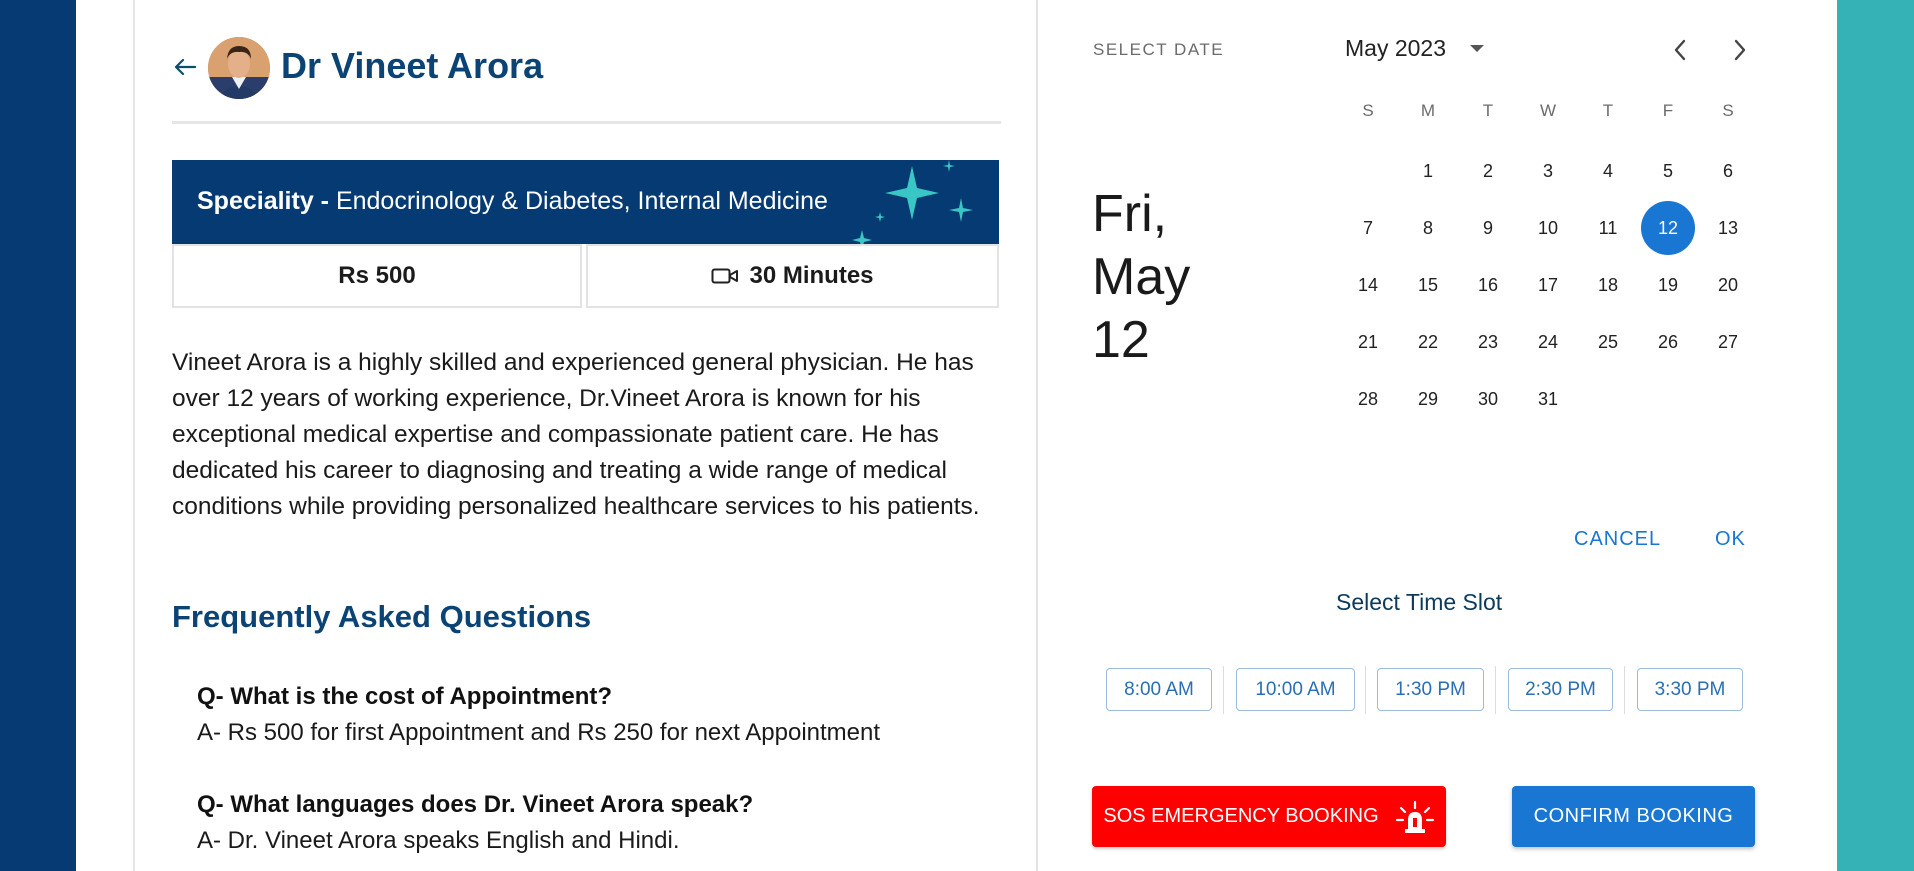  I want to click on calendar-day: 18, so click(1608, 285).